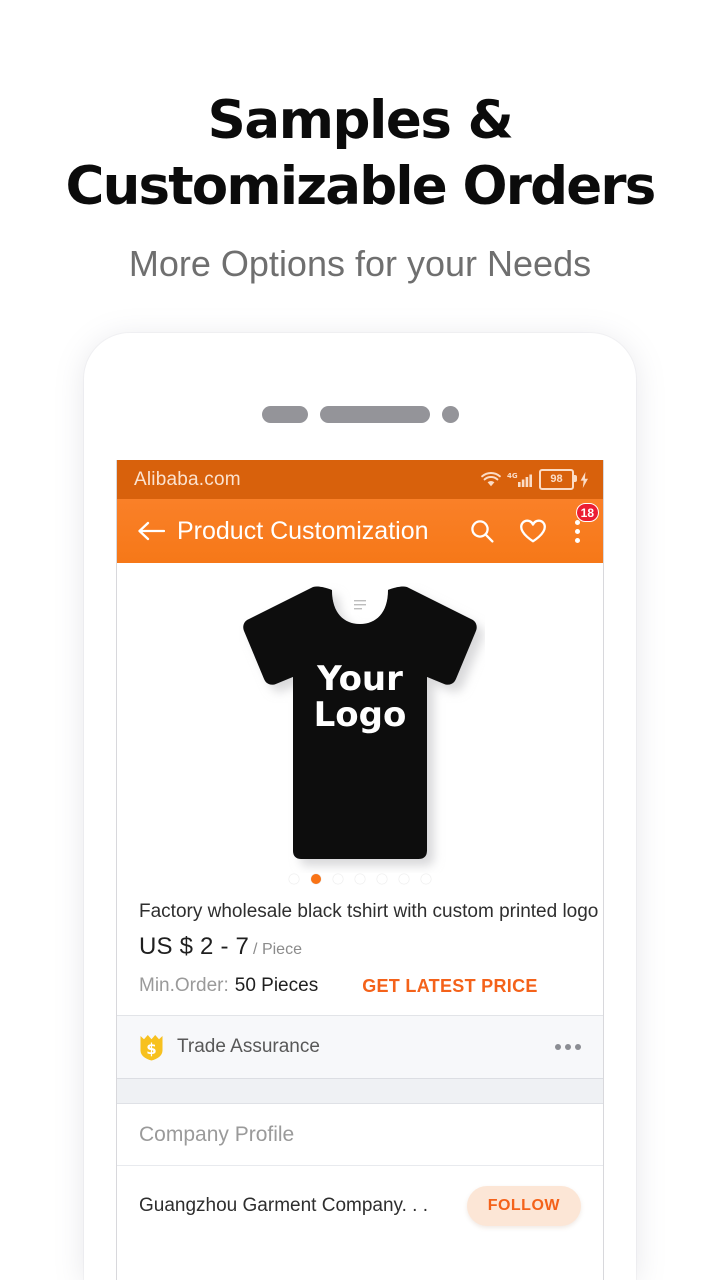 The image size is (720, 1280). Describe the element at coordinates (248, 1046) in the screenshot. I see `trade-assurance-label: Trade Assurance` at that location.